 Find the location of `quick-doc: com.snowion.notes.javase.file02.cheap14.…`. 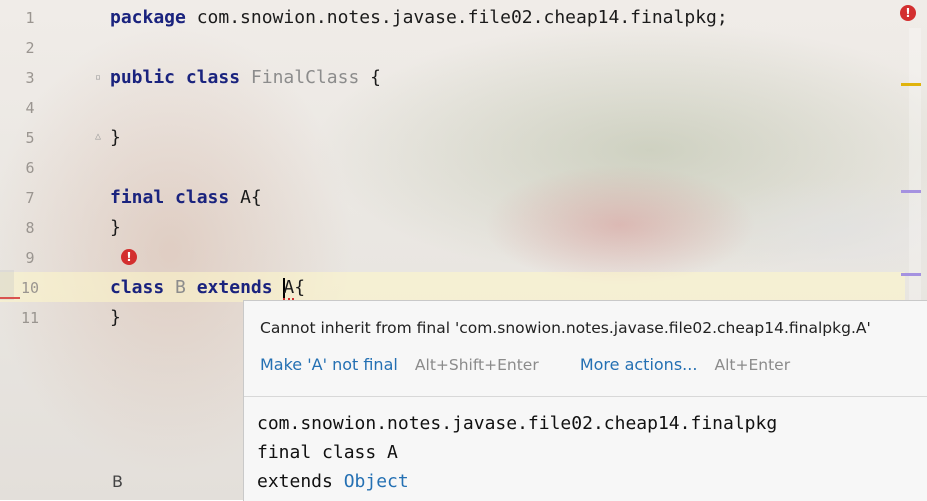

quick-doc: com.snowion.notes.javase.file02.cheap14.… is located at coordinates (517, 452).